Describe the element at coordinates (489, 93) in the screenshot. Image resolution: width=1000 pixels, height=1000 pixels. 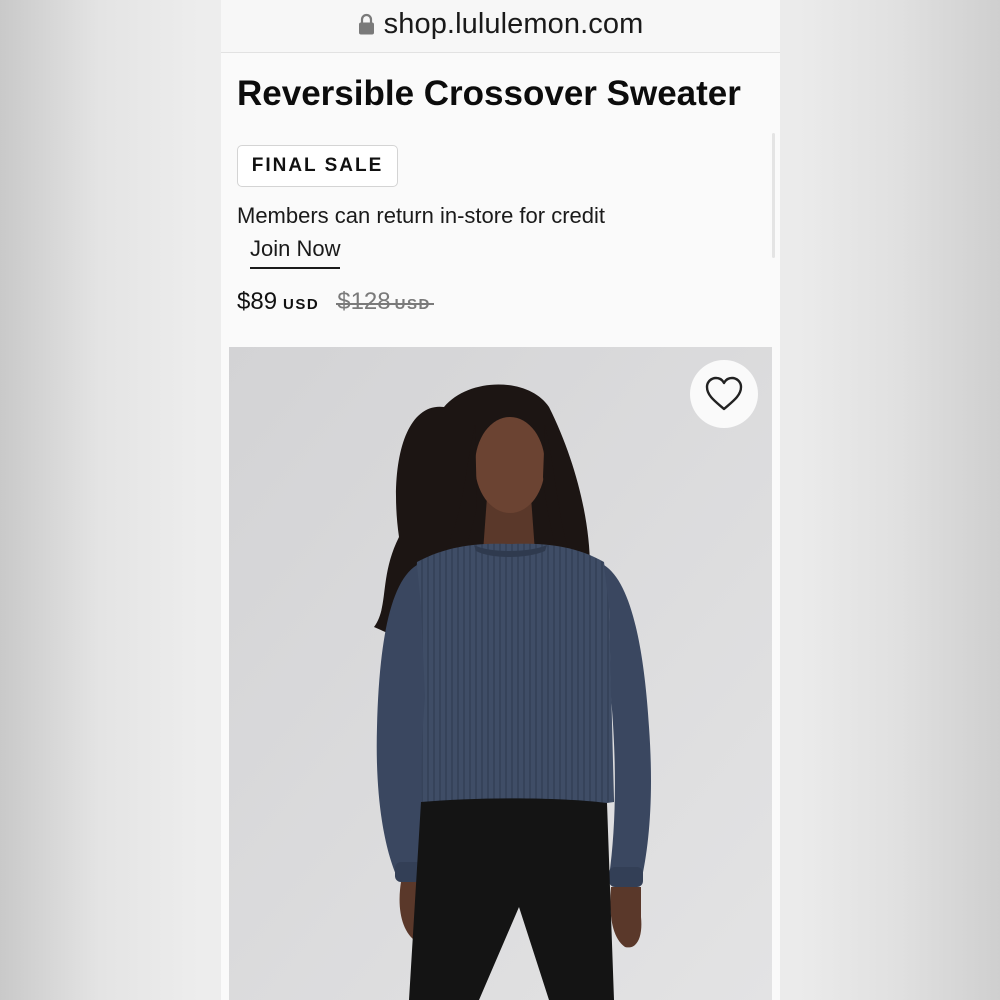
I see `product-title: Reversible Crossover Sweater` at that location.